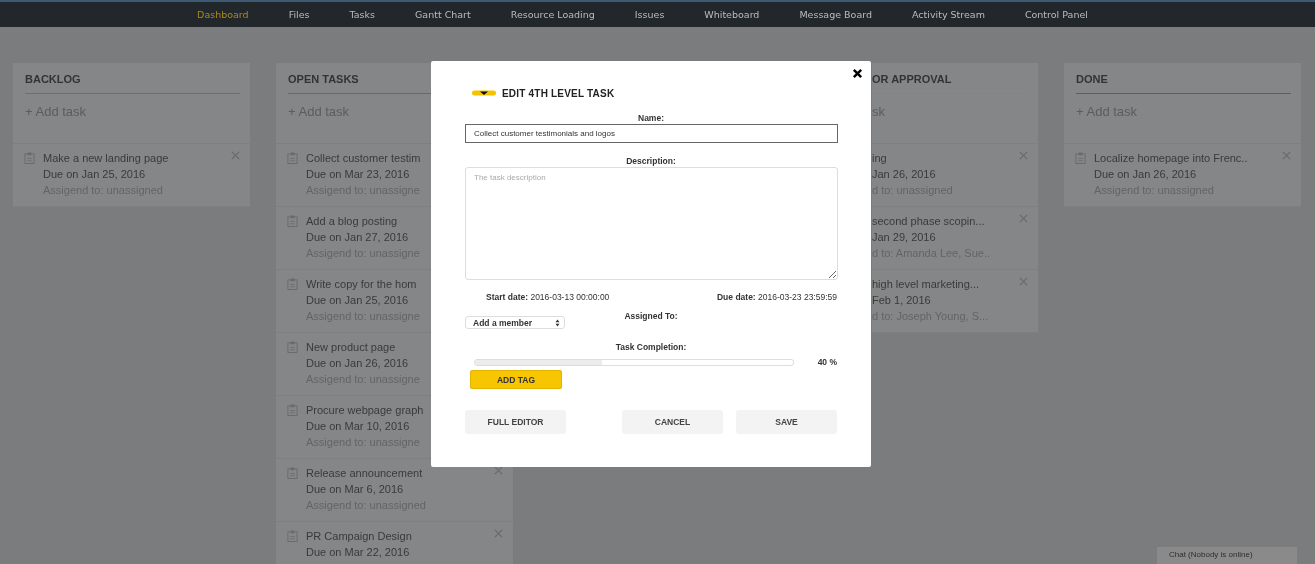  Describe the element at coordinates (548, 297) in the screenshot. I see `start-date: Start date: 2016-03-13 00:00:00` at that location.